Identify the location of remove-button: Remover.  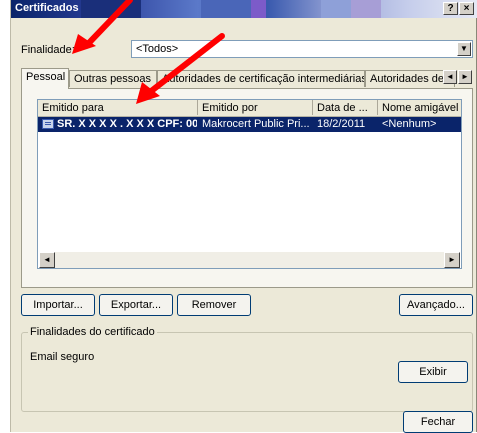
(214, 305).